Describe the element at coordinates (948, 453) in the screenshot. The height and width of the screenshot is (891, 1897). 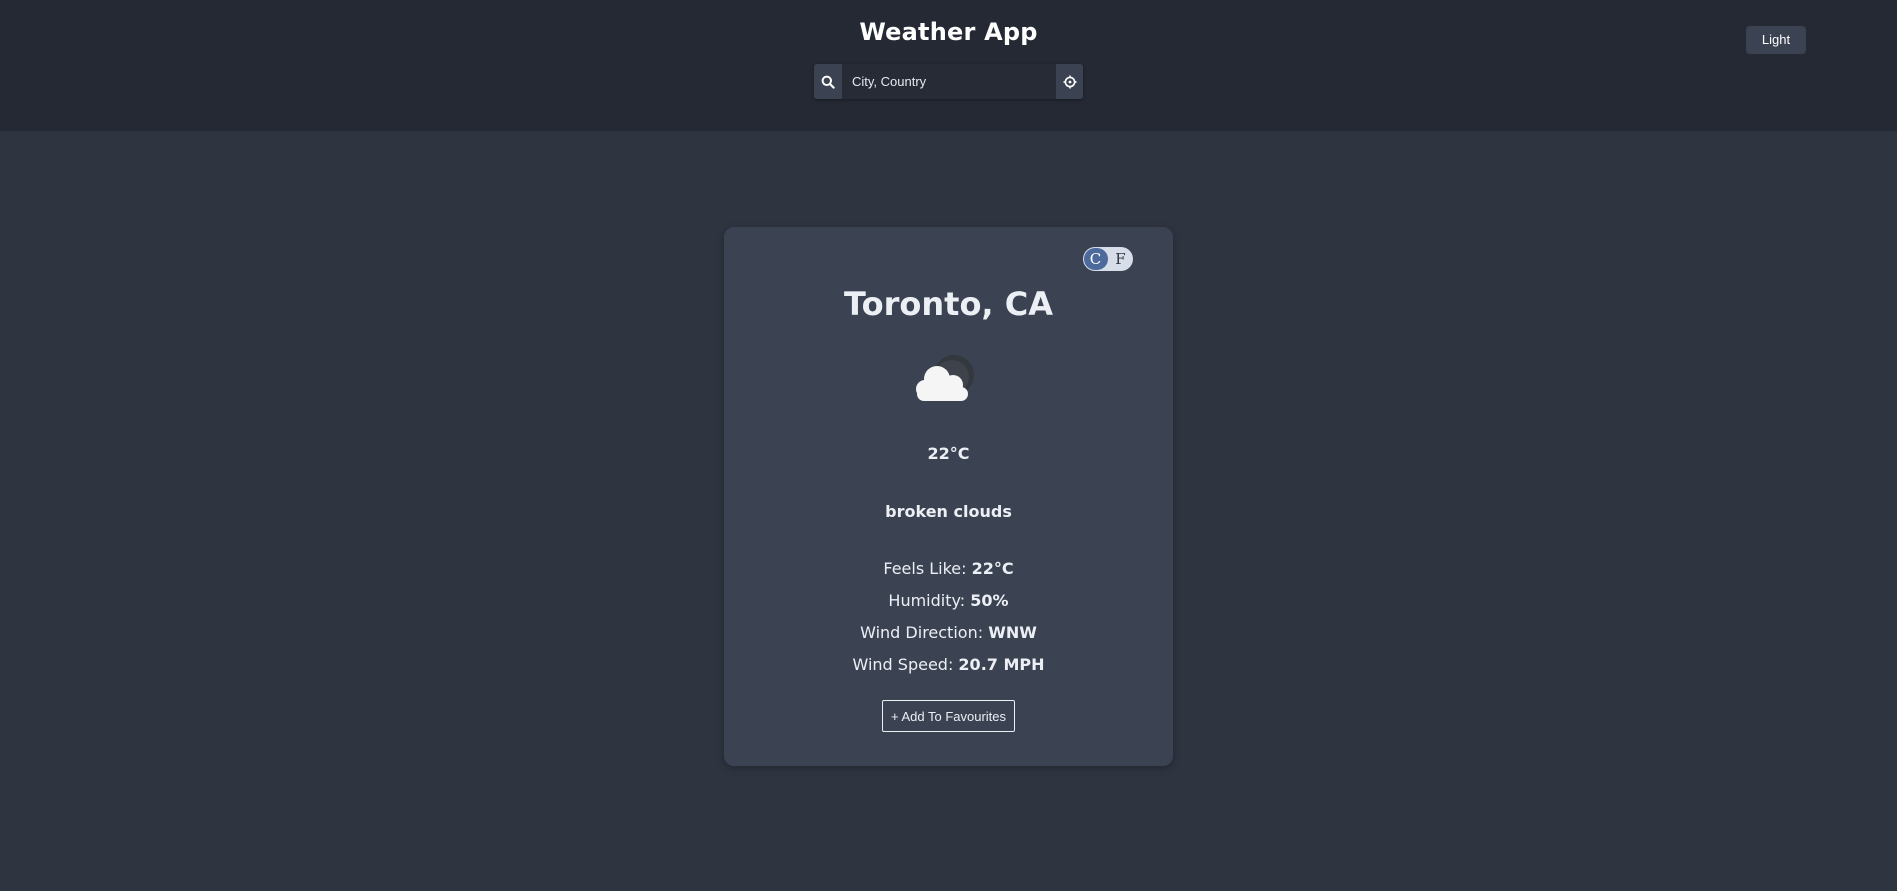
I see `current-temperature: 22°C` at that location.